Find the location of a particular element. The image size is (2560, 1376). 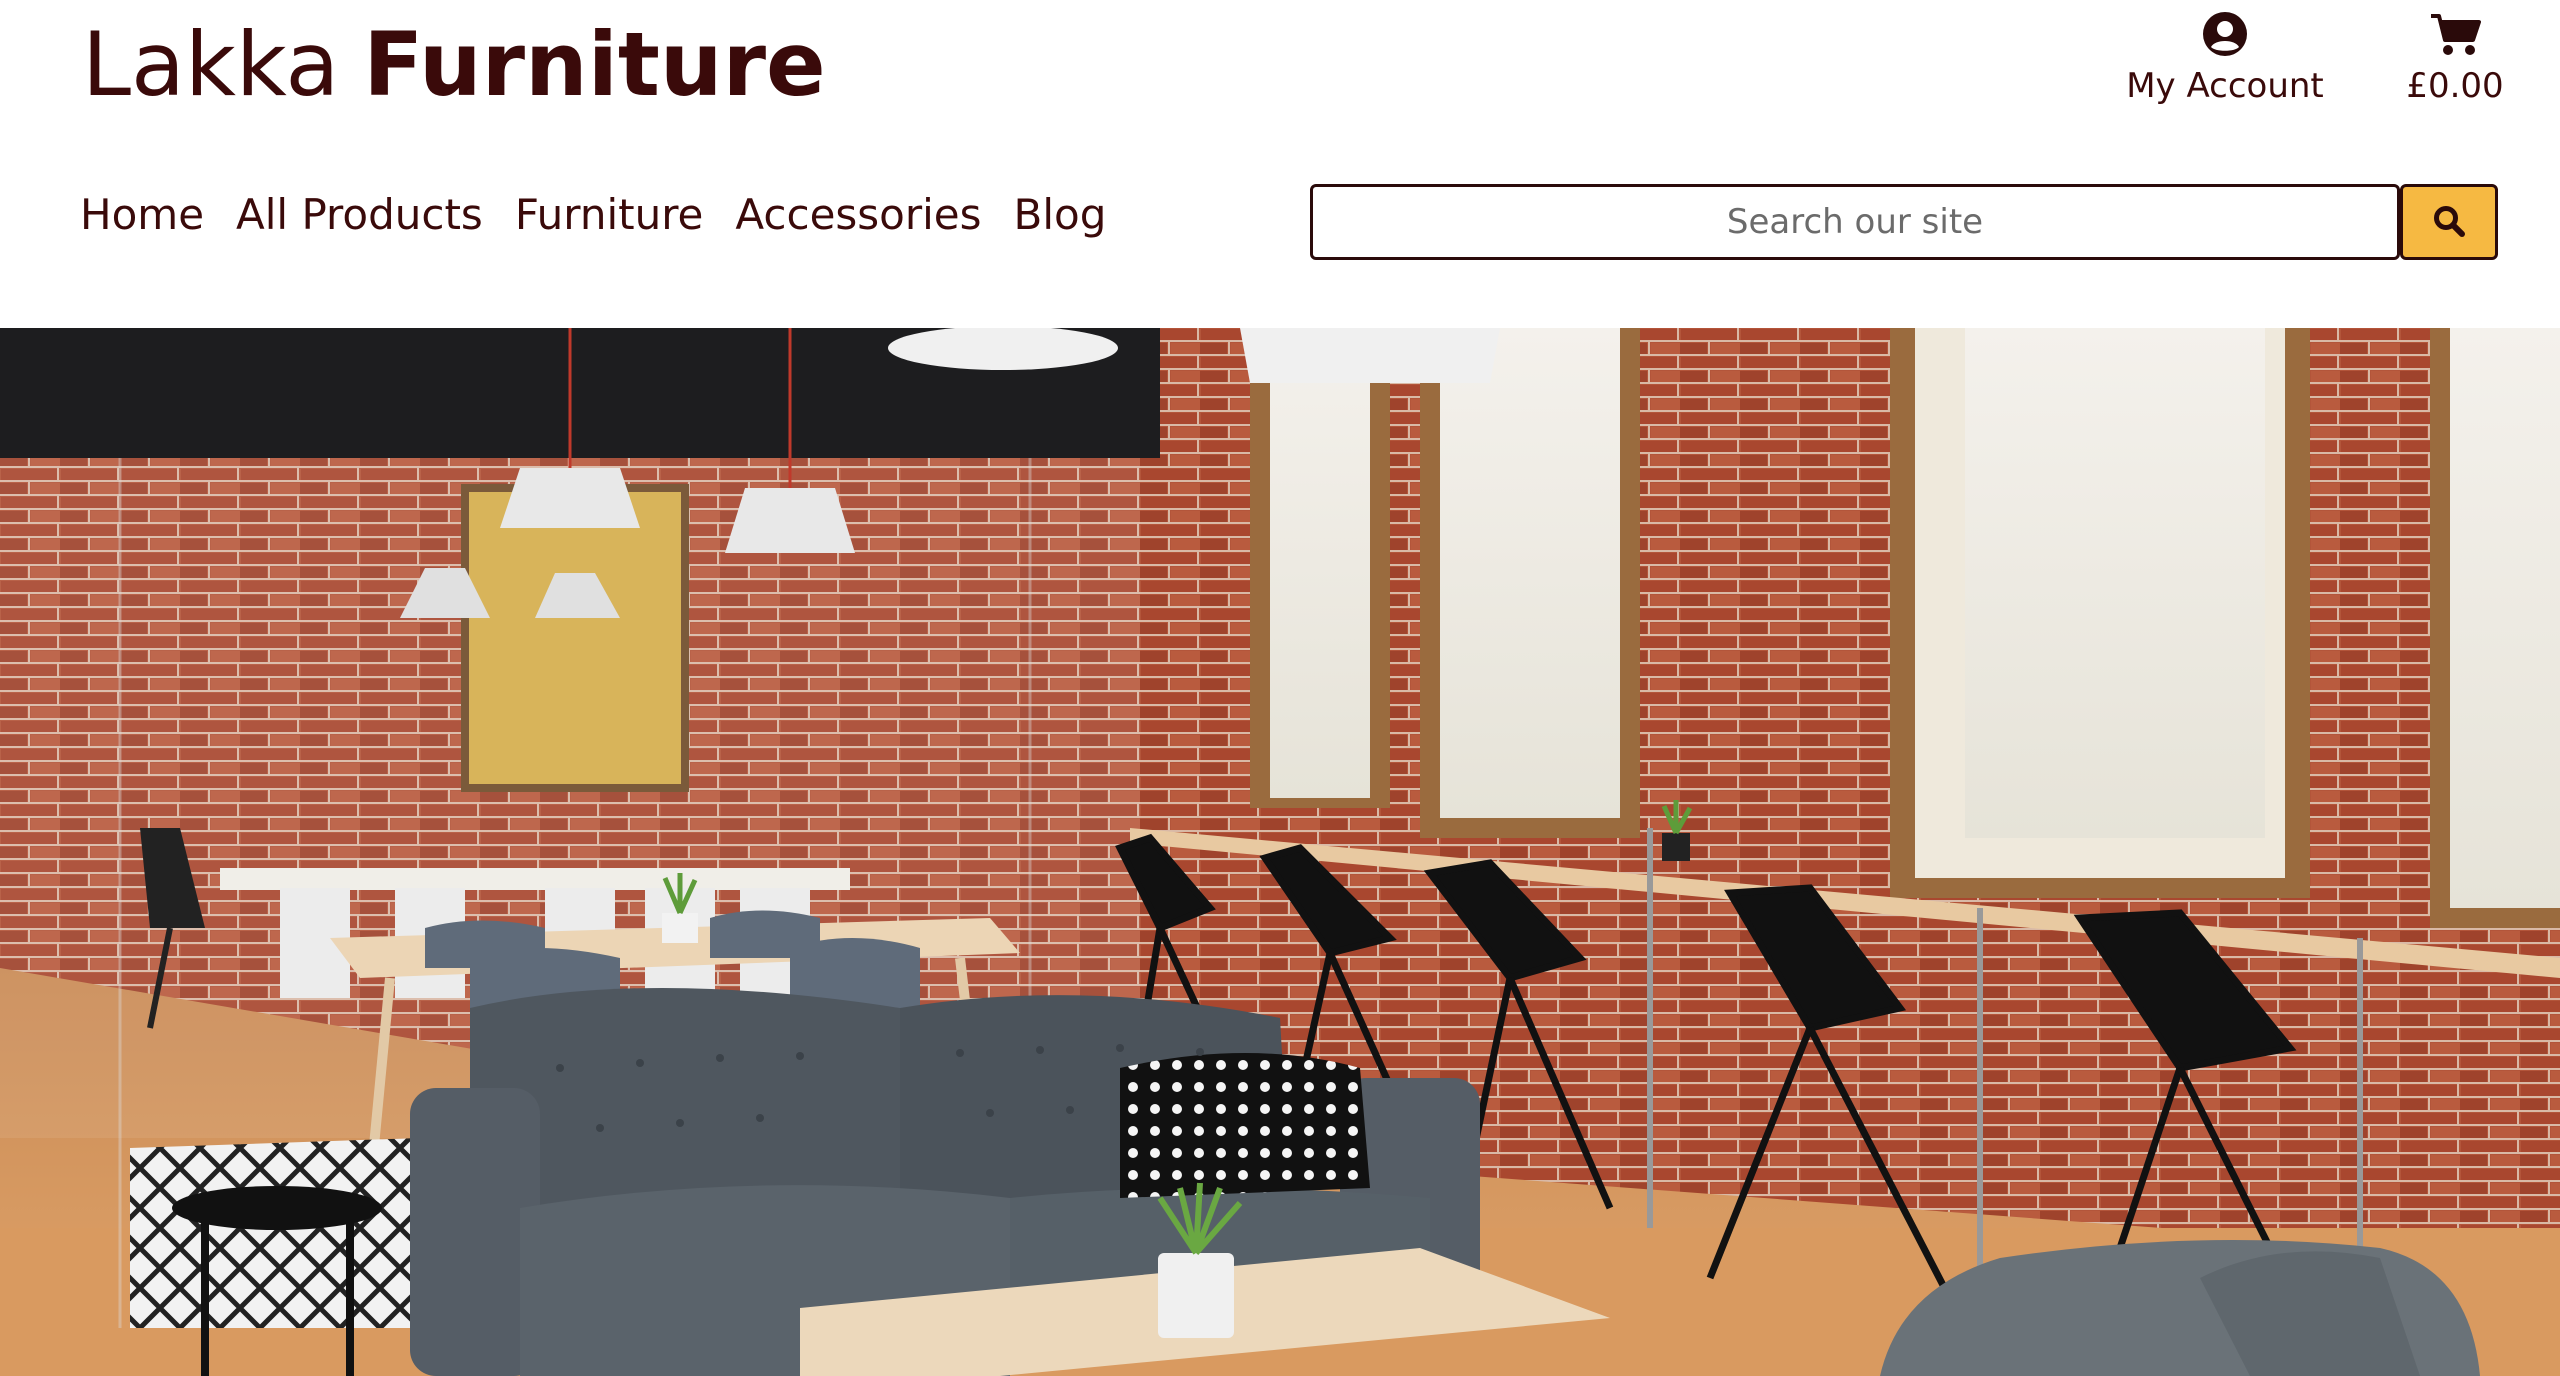

search-button is located at coordinates (2449, 222).